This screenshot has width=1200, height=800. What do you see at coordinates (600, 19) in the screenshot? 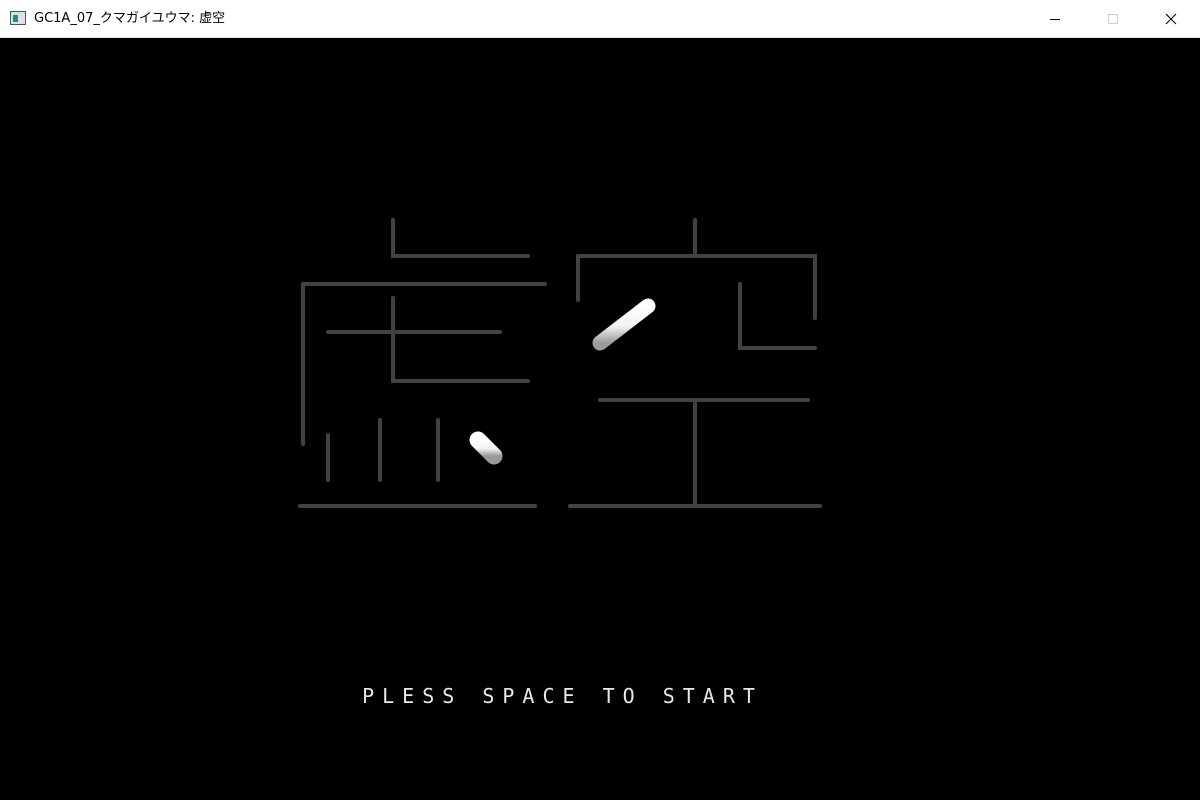
I see `title-bar: GC1A_07_クマガイユウマ: 虚空` at bounding box center [600, 19].